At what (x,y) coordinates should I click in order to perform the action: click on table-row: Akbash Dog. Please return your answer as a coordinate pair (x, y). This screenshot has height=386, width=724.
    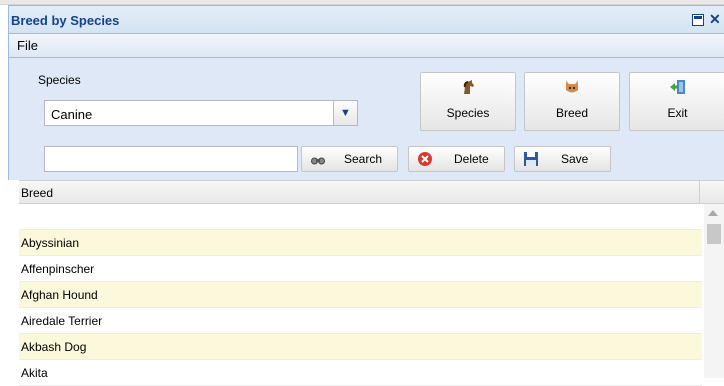
    Looking at the image, I should click on (360, 347).